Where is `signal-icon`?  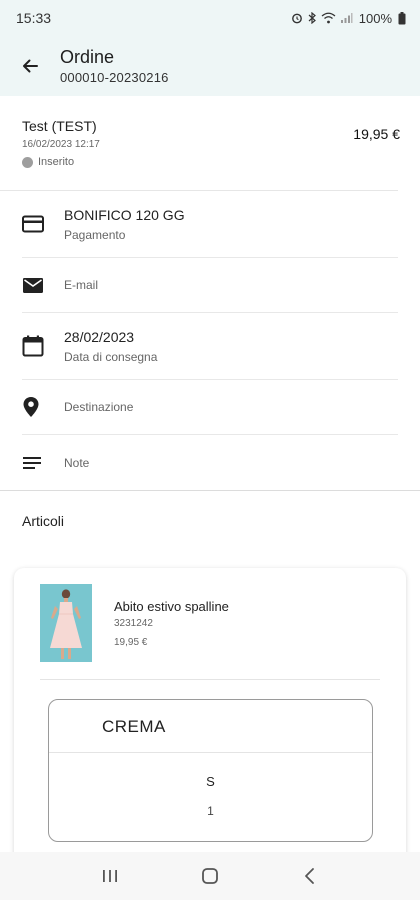
signal-icon is located at coordinates (346, 18).